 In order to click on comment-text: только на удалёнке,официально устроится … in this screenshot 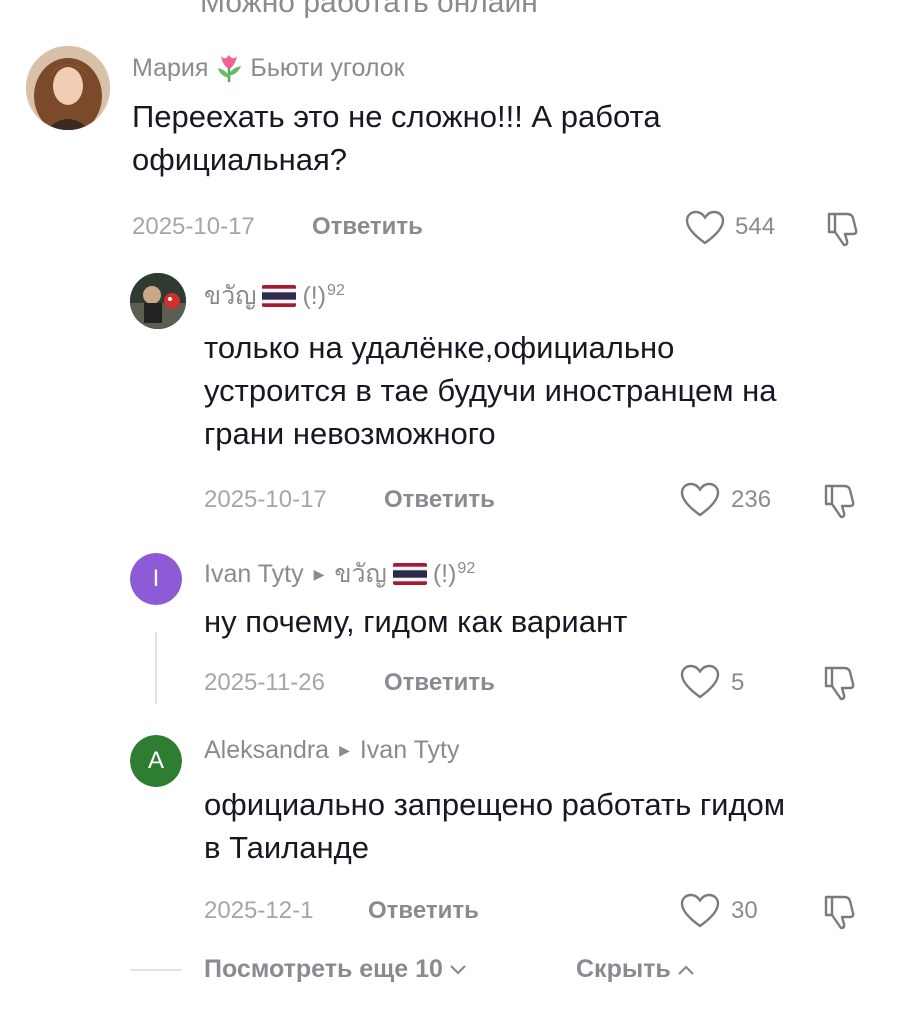, I will do `click(490, 390)`.